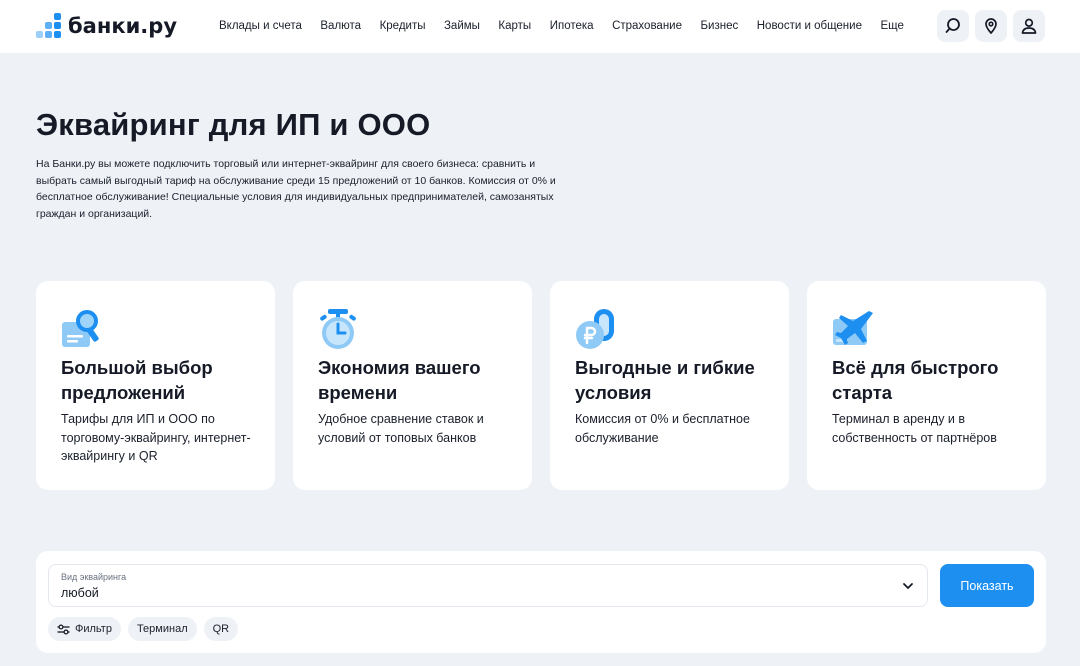  I want to click on feature-title: Всё для быстрого старта, so click(915, 380).